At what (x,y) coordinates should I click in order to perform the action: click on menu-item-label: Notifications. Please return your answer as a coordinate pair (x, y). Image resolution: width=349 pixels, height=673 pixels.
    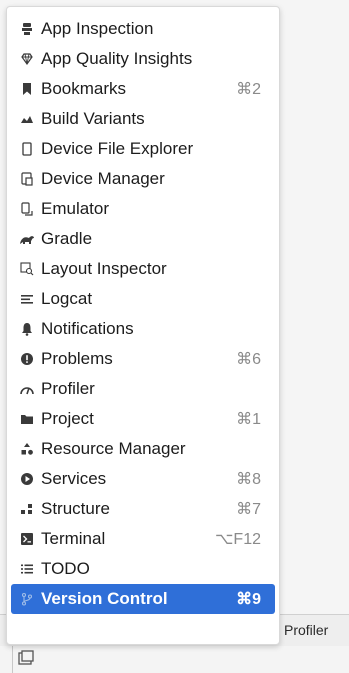
    Looking at the image, I should click on (87, 328).